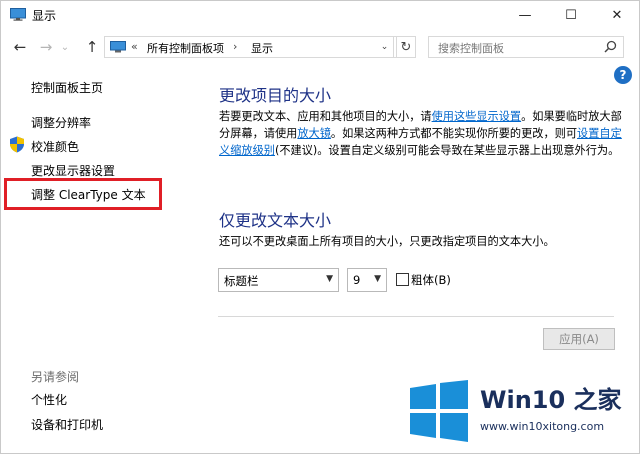 The image size is (640, 454). Describe the element at coordinates (55, 377) in the screenshot. I see `see-also-heading: 另请参阅` at that location.